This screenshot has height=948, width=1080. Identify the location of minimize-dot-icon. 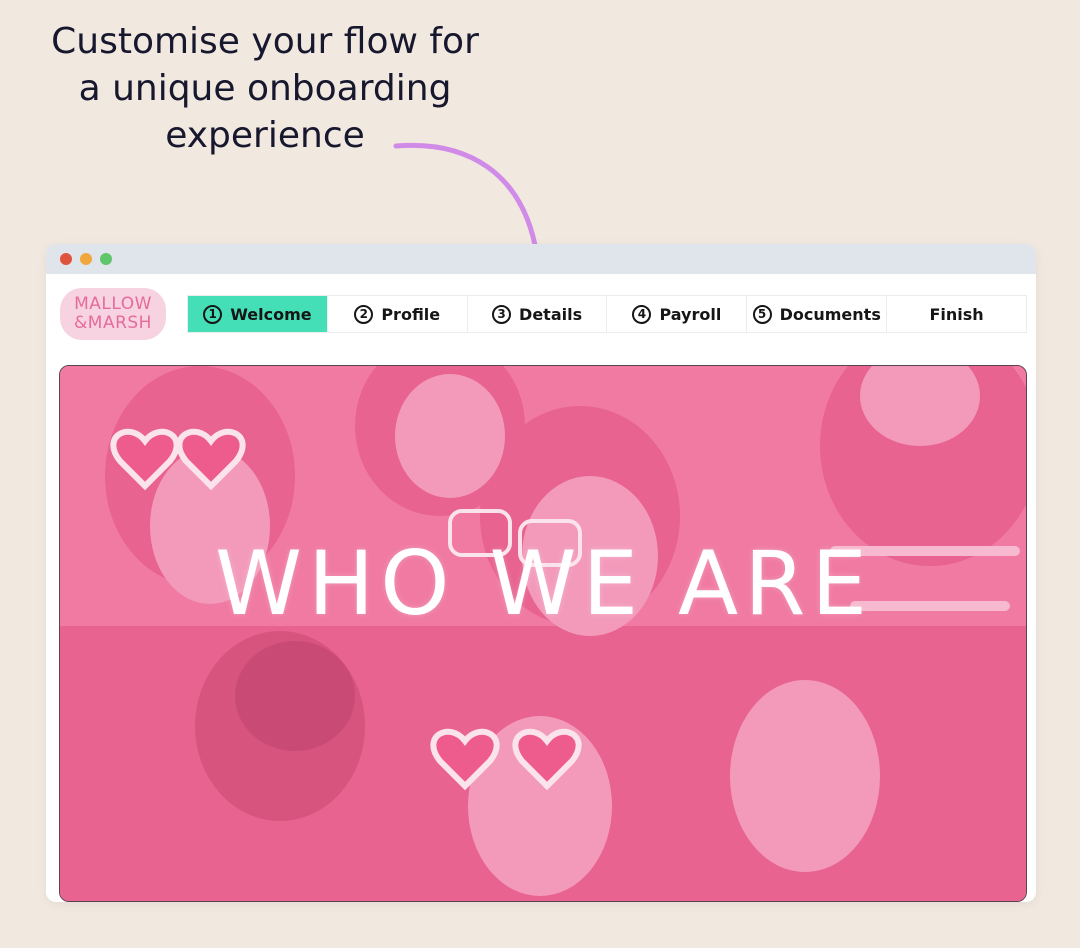
(86, 259).